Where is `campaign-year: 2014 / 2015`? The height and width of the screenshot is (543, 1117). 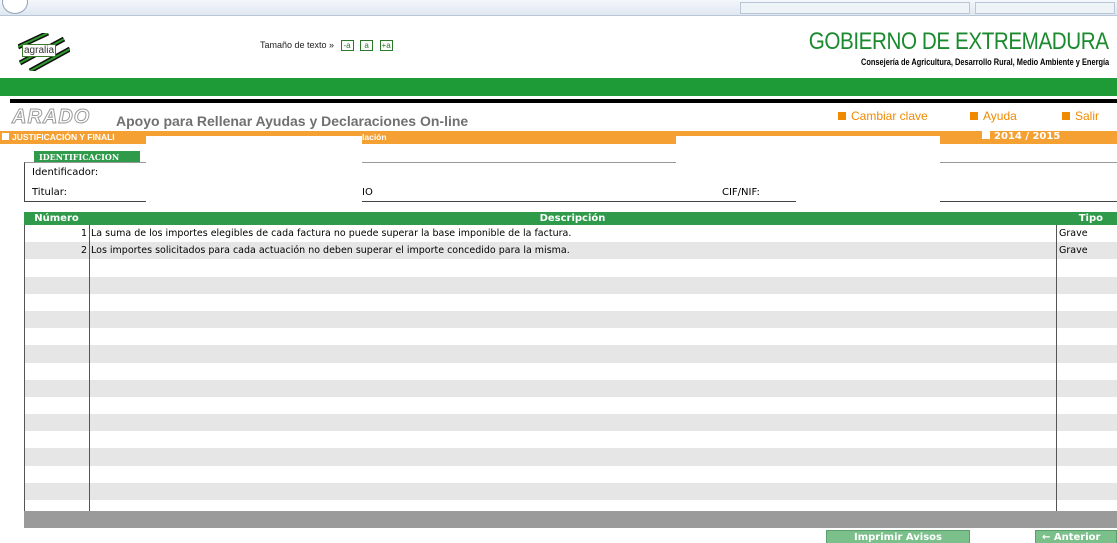
campaign-year: 2014 / 2015 is located at coordinates (1021, 136).